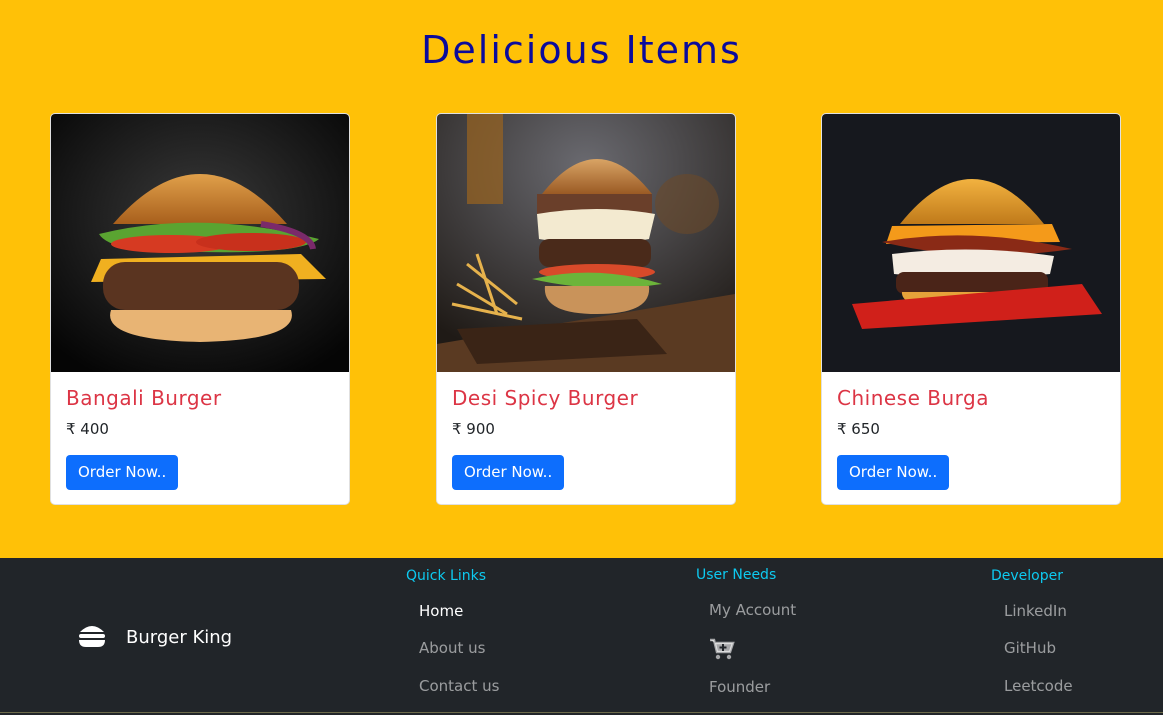 The height and width of the screenshot is (715, 1163). Describe the element at coordinates (446, 576) in the screenshot. I see `quick-links-title: Quick Links` at that location.